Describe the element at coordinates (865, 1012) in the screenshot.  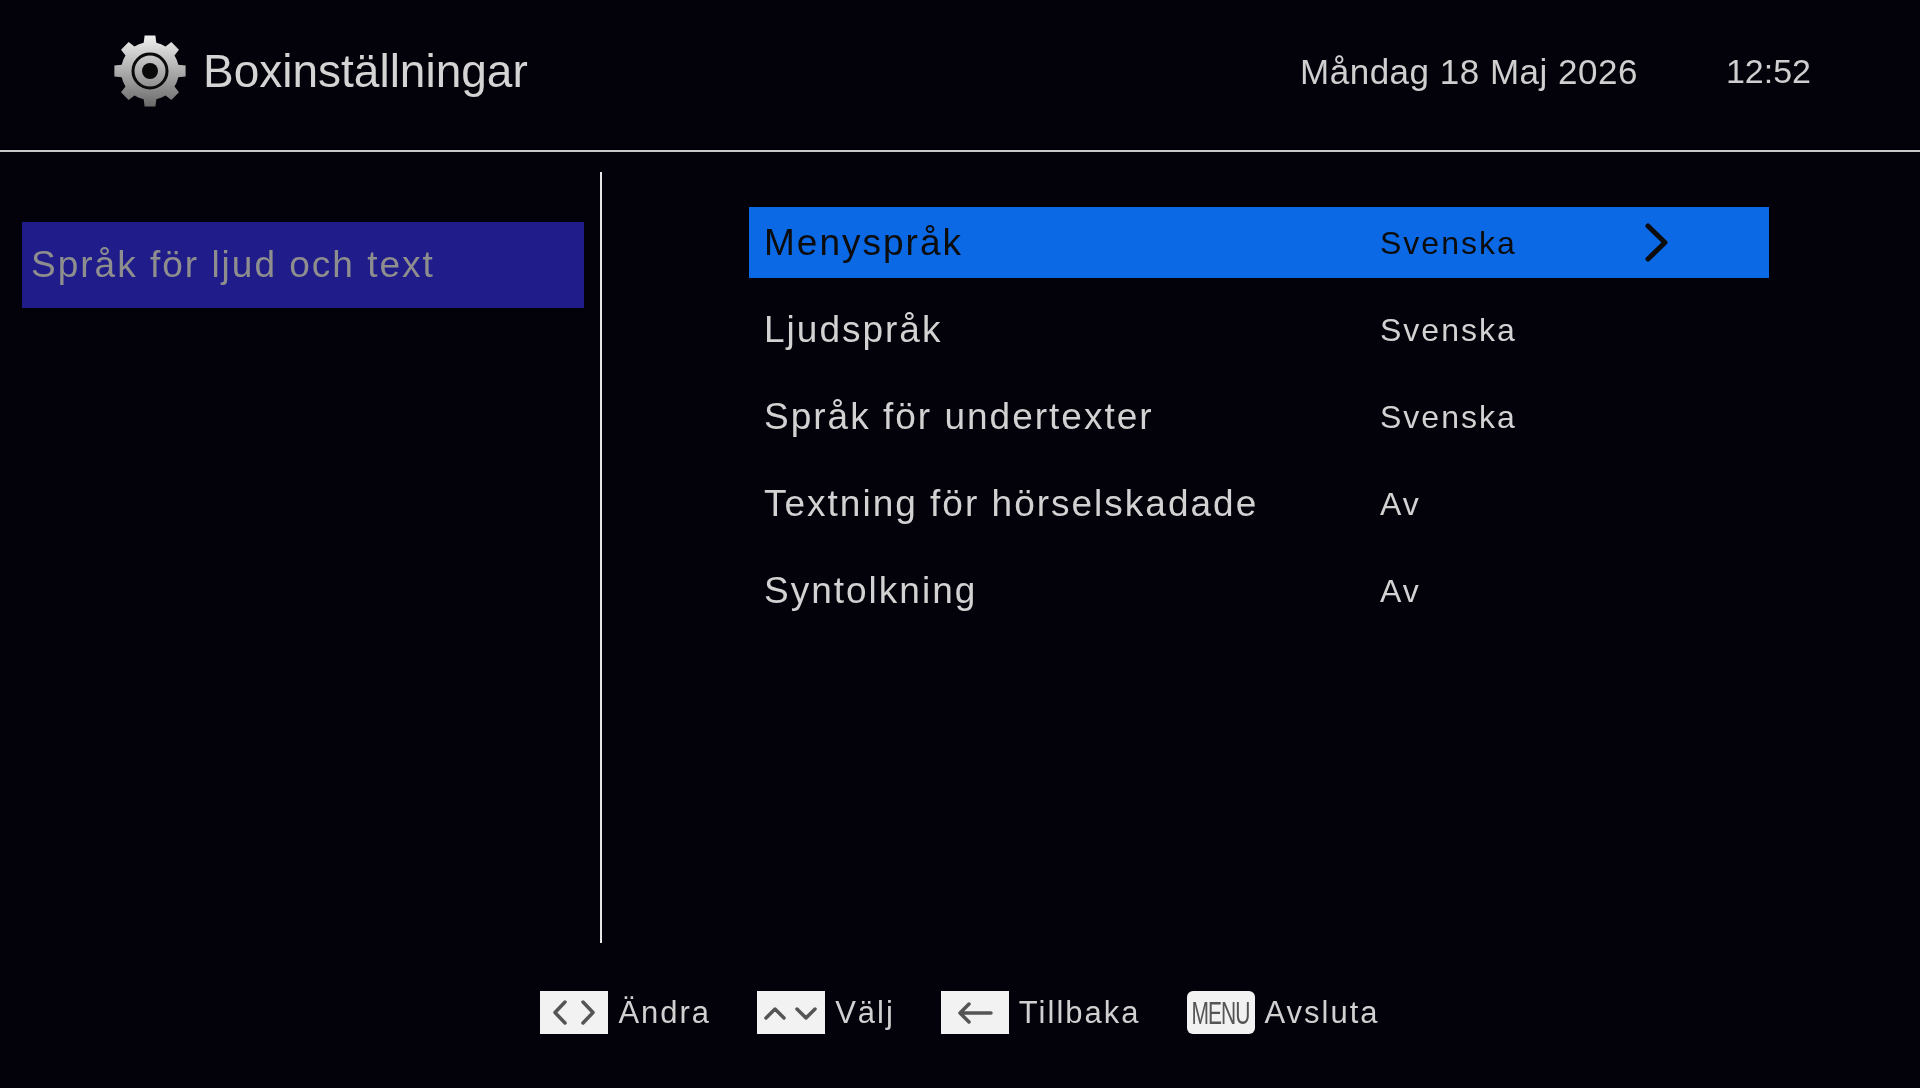
I see `hint-label: Välj` at that location.